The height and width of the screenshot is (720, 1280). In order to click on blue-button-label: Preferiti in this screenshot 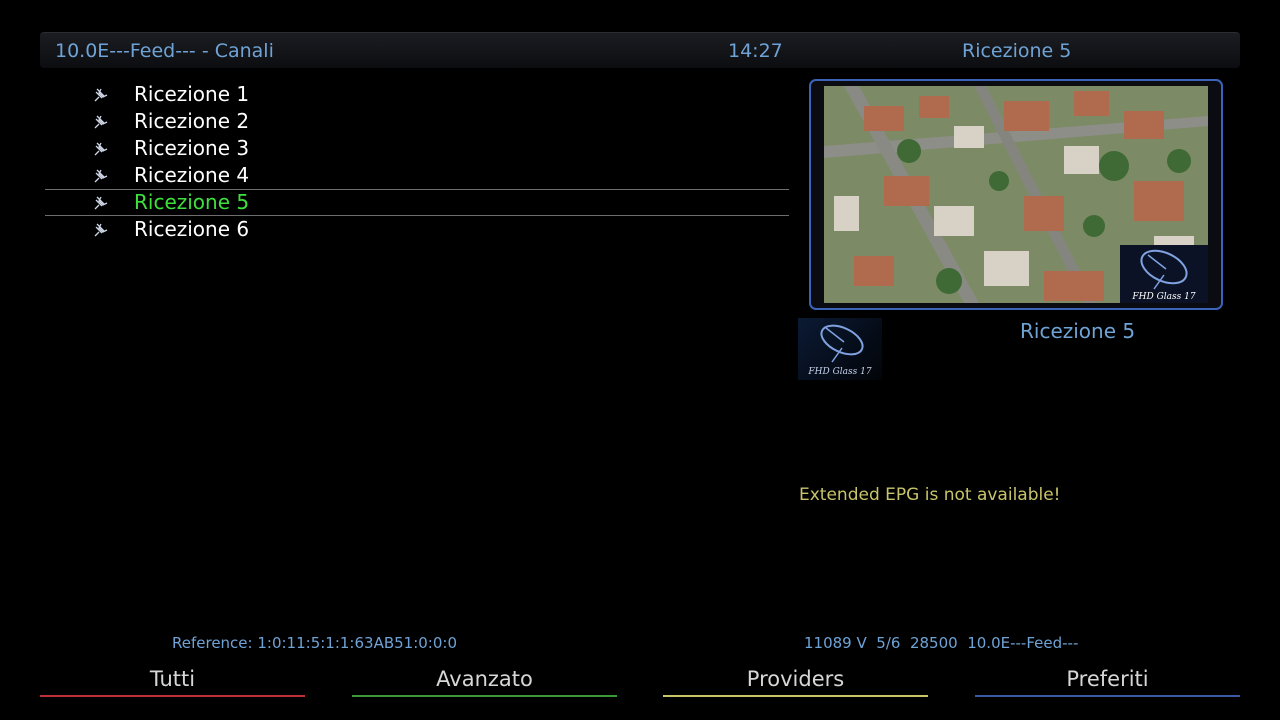, I will do `click(1107, 679)`.